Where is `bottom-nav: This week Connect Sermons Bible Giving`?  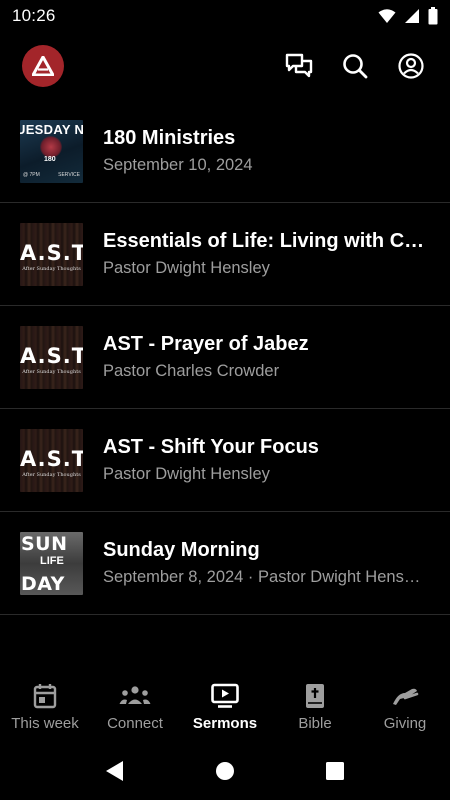 bottom-nav: This week Connect Sermons Bible Giving is located at coordinates (225, 707).